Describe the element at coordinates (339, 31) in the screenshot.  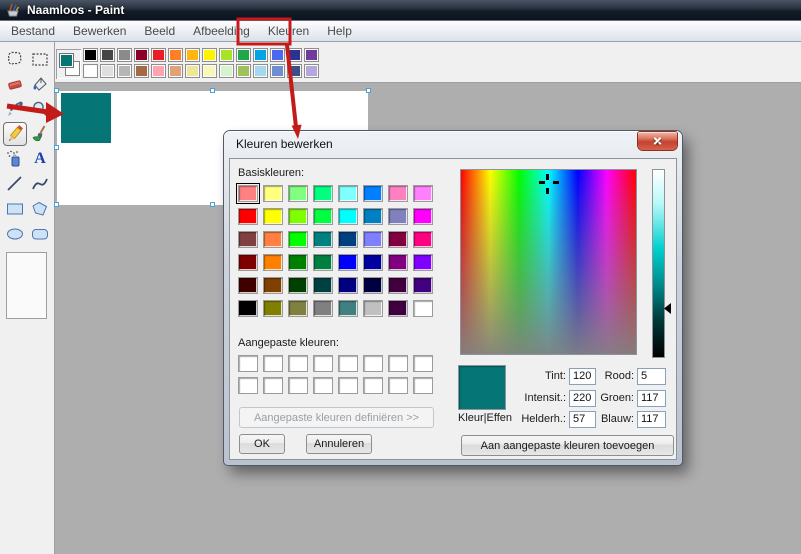
I see `menu-item-help: Help` at that location.